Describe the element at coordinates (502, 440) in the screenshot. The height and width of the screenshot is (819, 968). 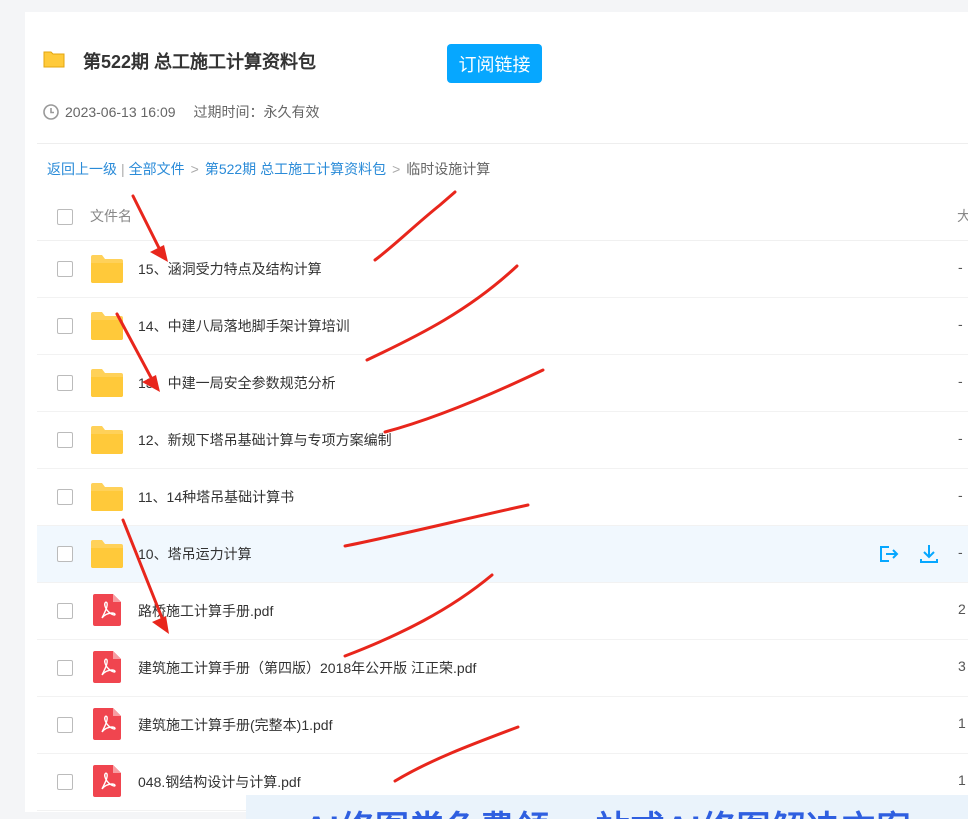
I see `folder-row: 12、新规下塔吊基础计算与专项方案编制 -` at that location.